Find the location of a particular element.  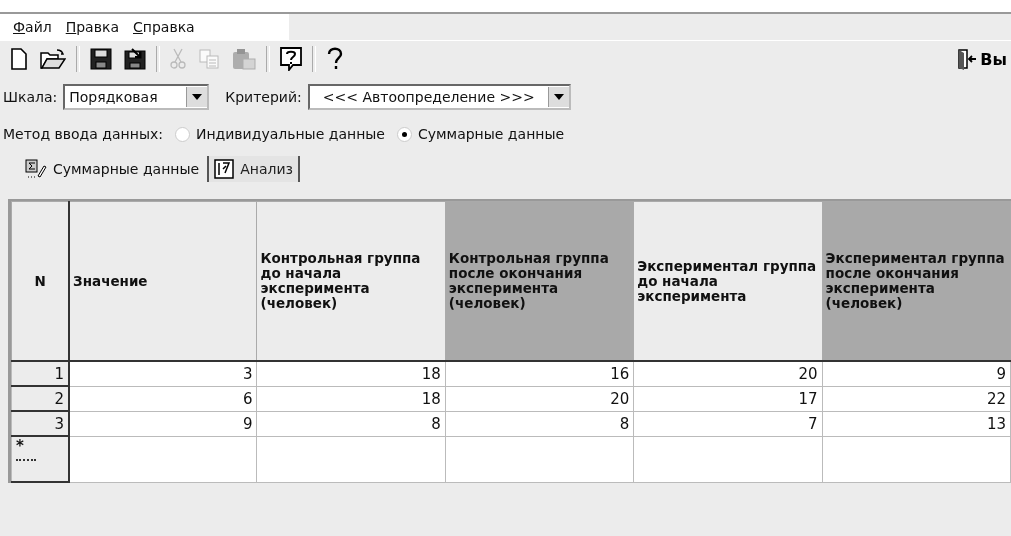

table-cell: 22 is located at coordinates (916, 398).